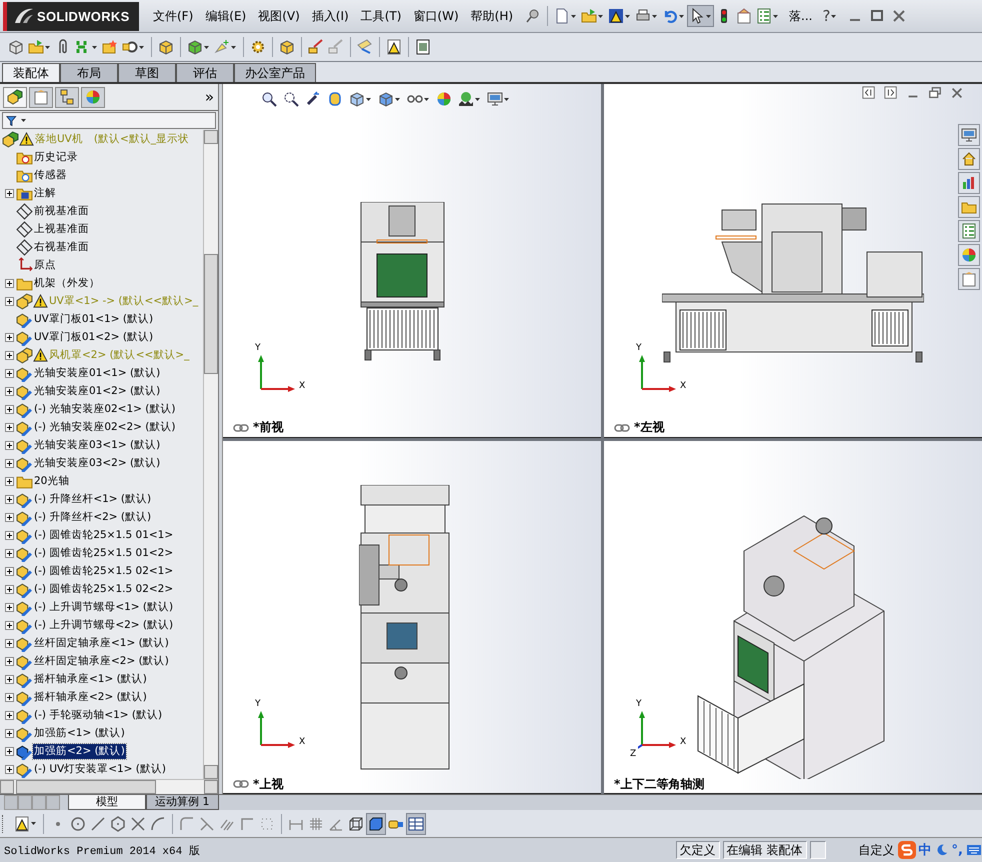  I want to click on tree-item: (-) 圆锥齿轮25×1.5 02<2>, so click(103, 589).